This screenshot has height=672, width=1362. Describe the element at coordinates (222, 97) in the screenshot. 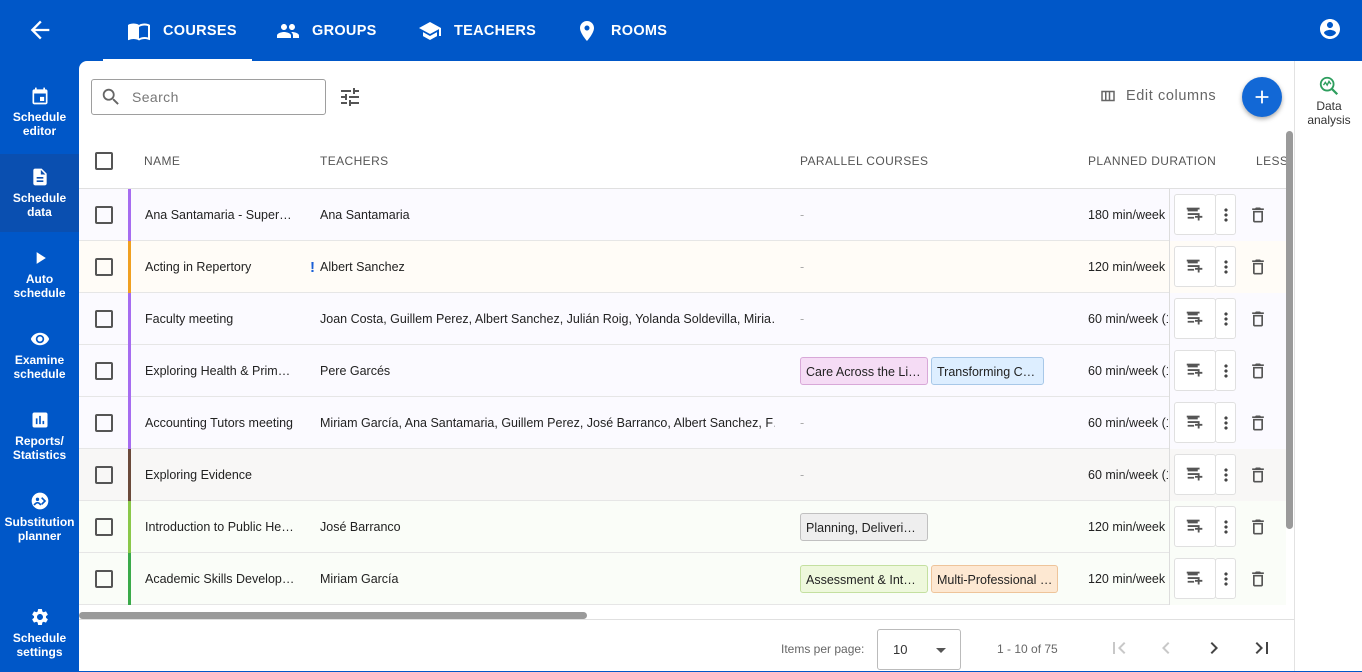

I see `search-input` at that location.